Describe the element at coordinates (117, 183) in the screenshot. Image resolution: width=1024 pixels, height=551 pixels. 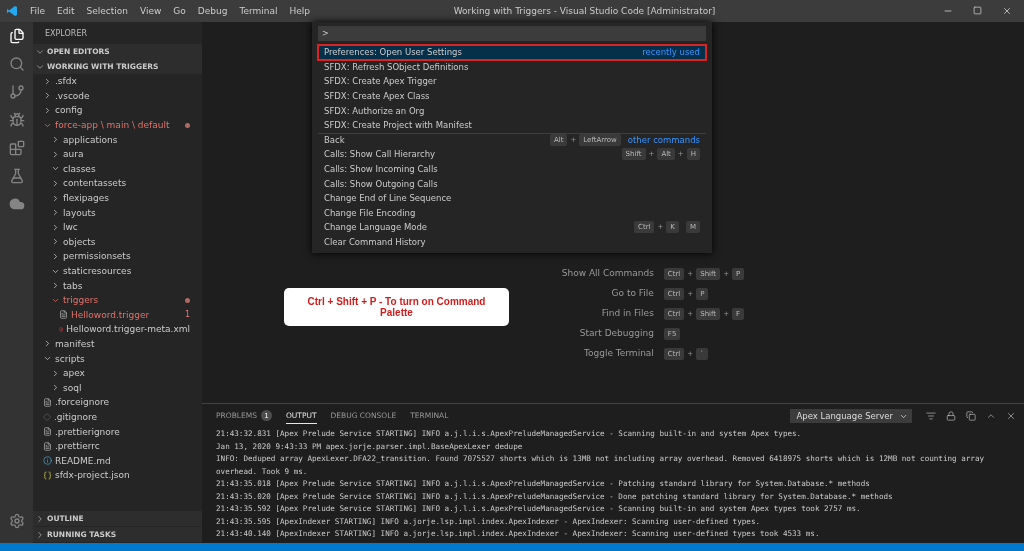
I see `explorer-folder: contentassets` at that location.